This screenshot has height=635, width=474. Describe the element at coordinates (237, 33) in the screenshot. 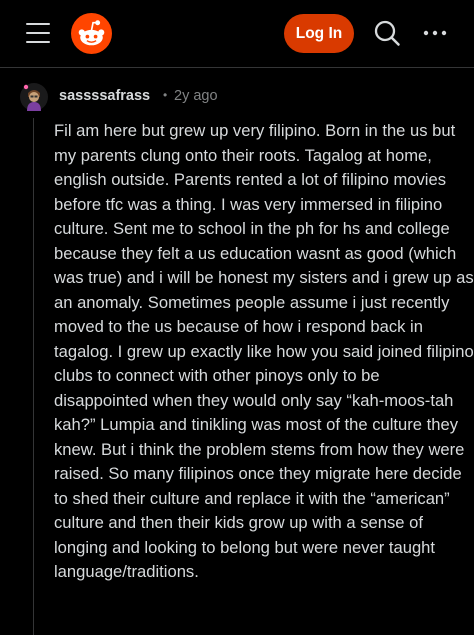

I see `top-bar: Log In` at that location.